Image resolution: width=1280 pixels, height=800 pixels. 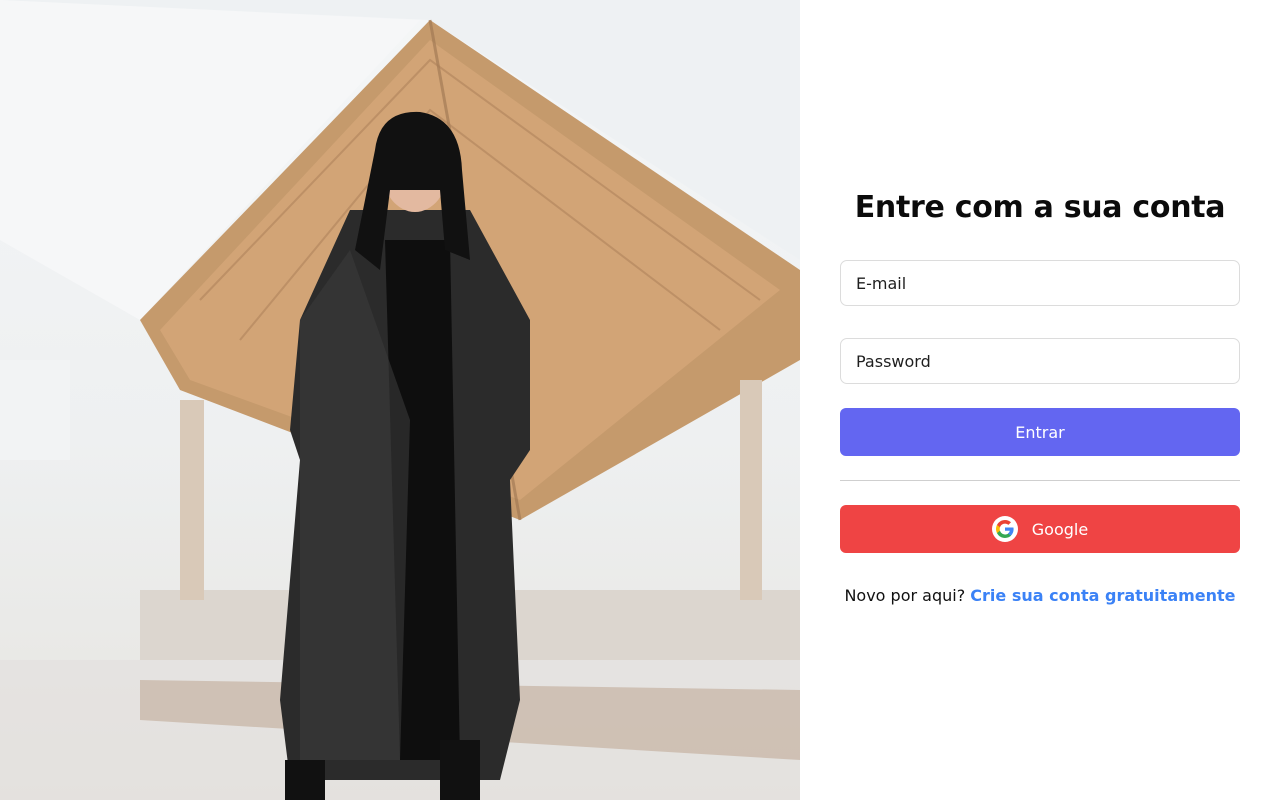 What do you see at coordinates (1040, 480) in the screenshot?
I see `divider` at bounding box center [1040, 480].